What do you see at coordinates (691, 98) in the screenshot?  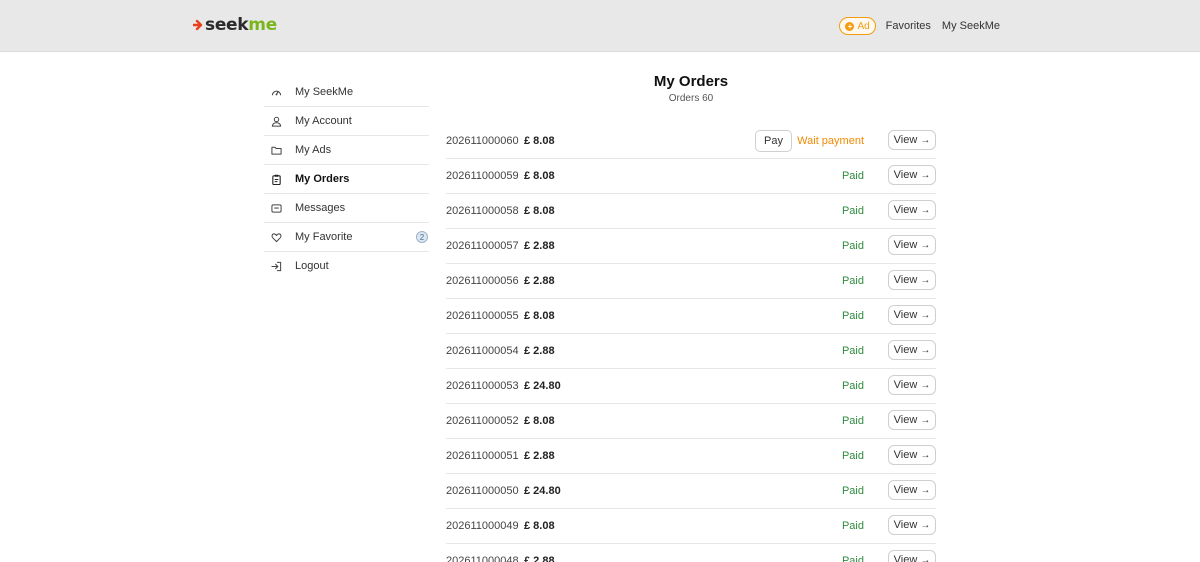 I see `orders-count: Orders 60` at bounding box center [691, 98].